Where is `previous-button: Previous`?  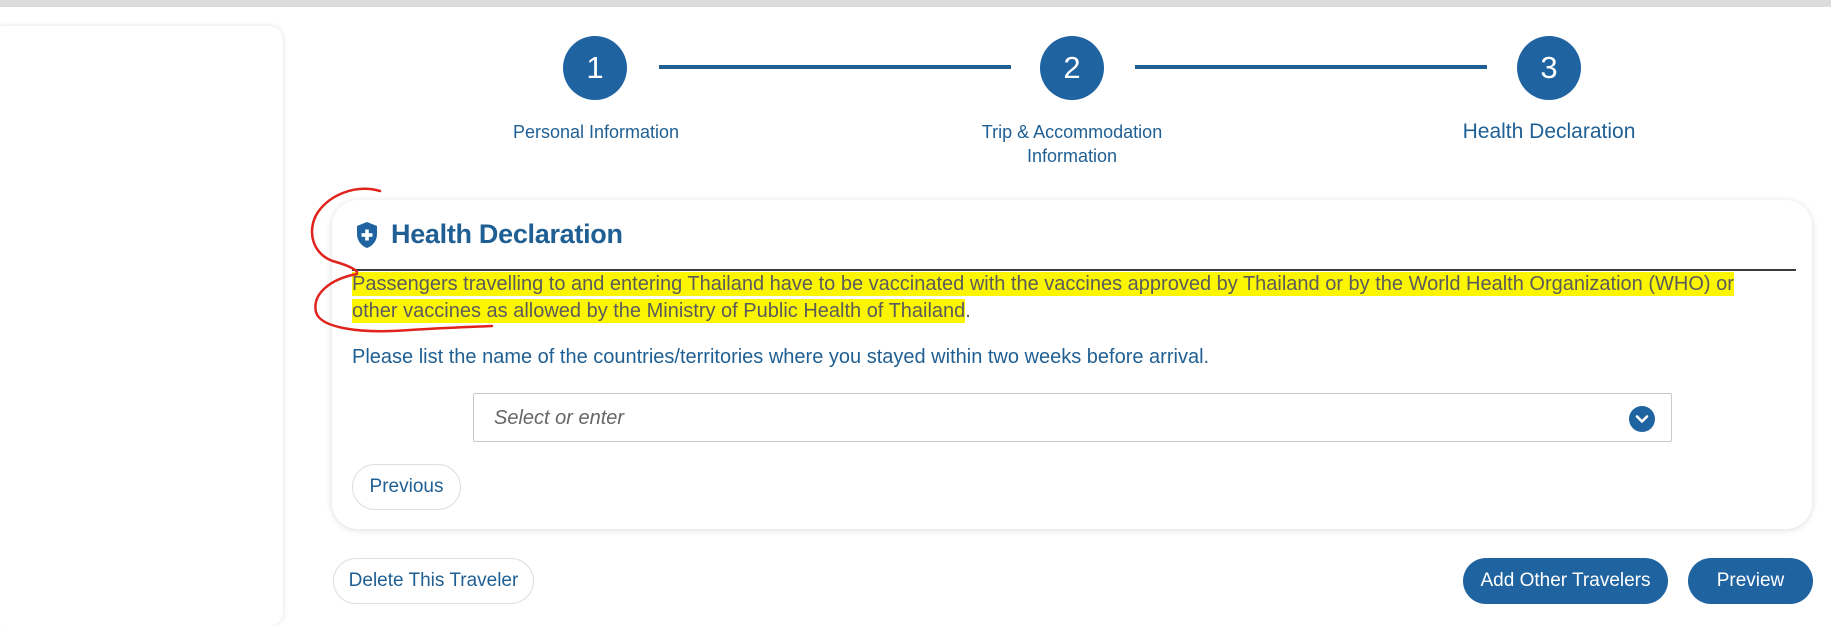 previous-button: Previous is located at coordinates (406, 487).